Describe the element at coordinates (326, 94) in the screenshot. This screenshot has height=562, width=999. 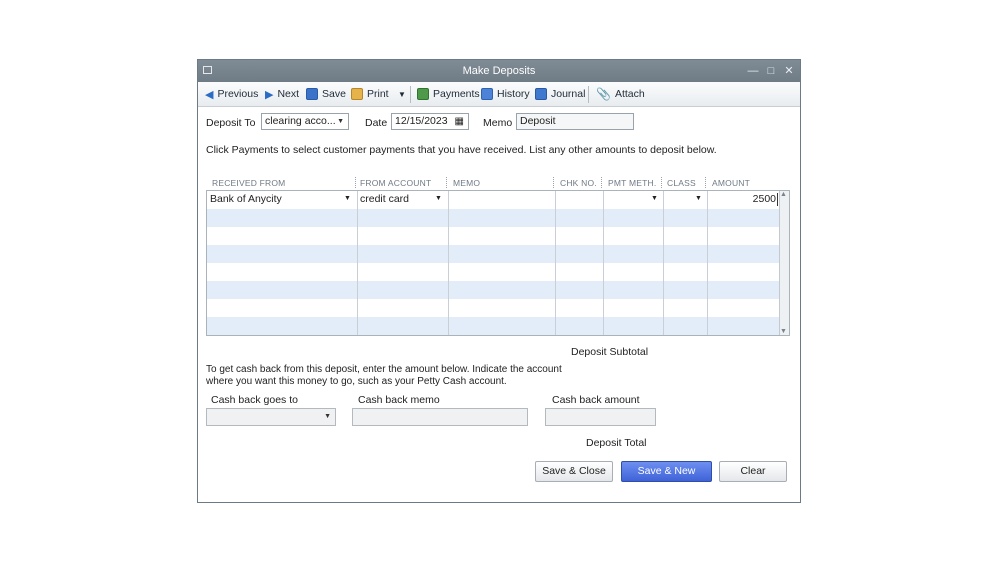
I see `save-toolbar-button: Save` at that location.